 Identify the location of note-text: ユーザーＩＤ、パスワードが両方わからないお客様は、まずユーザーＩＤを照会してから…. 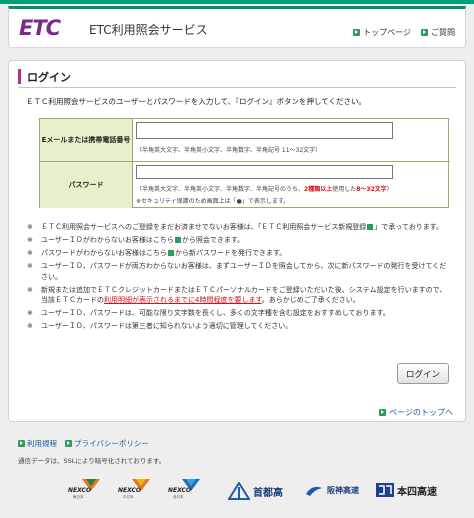
(244, 271).